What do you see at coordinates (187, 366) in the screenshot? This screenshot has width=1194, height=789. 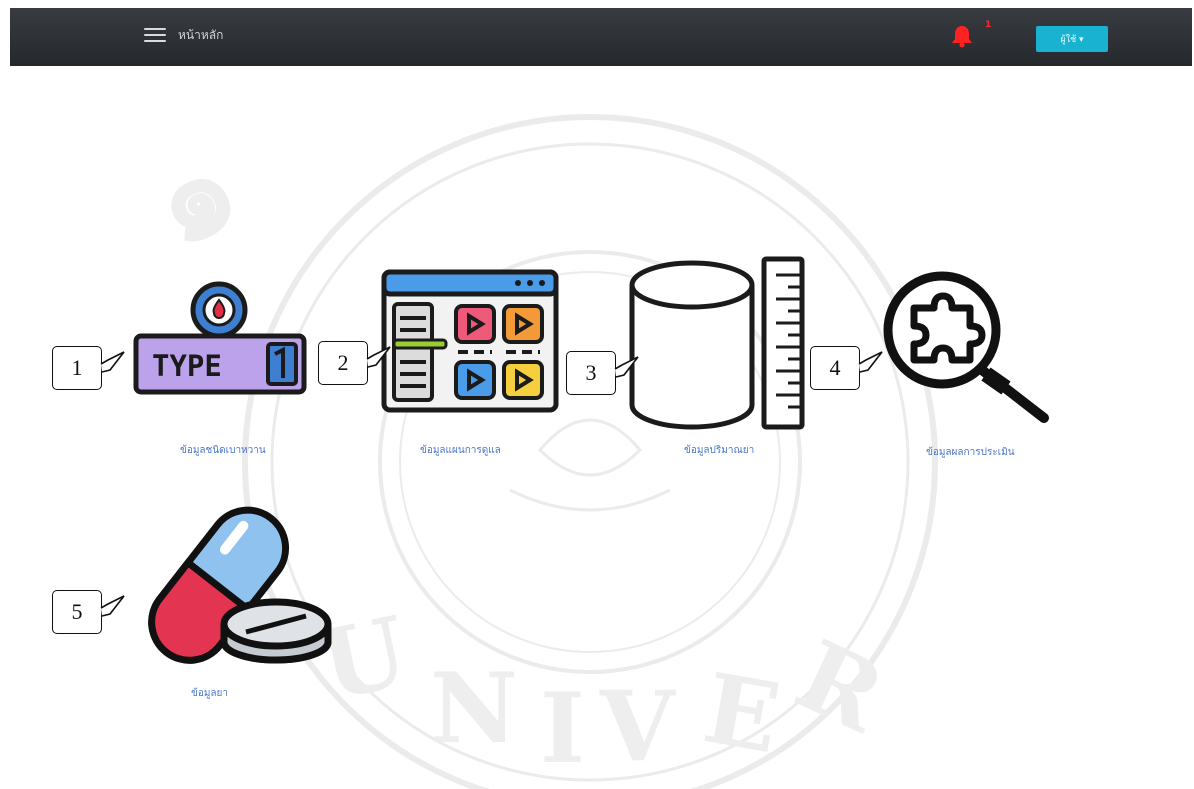 I see `svg-text: TYPE` at bounding box center [187, 366].